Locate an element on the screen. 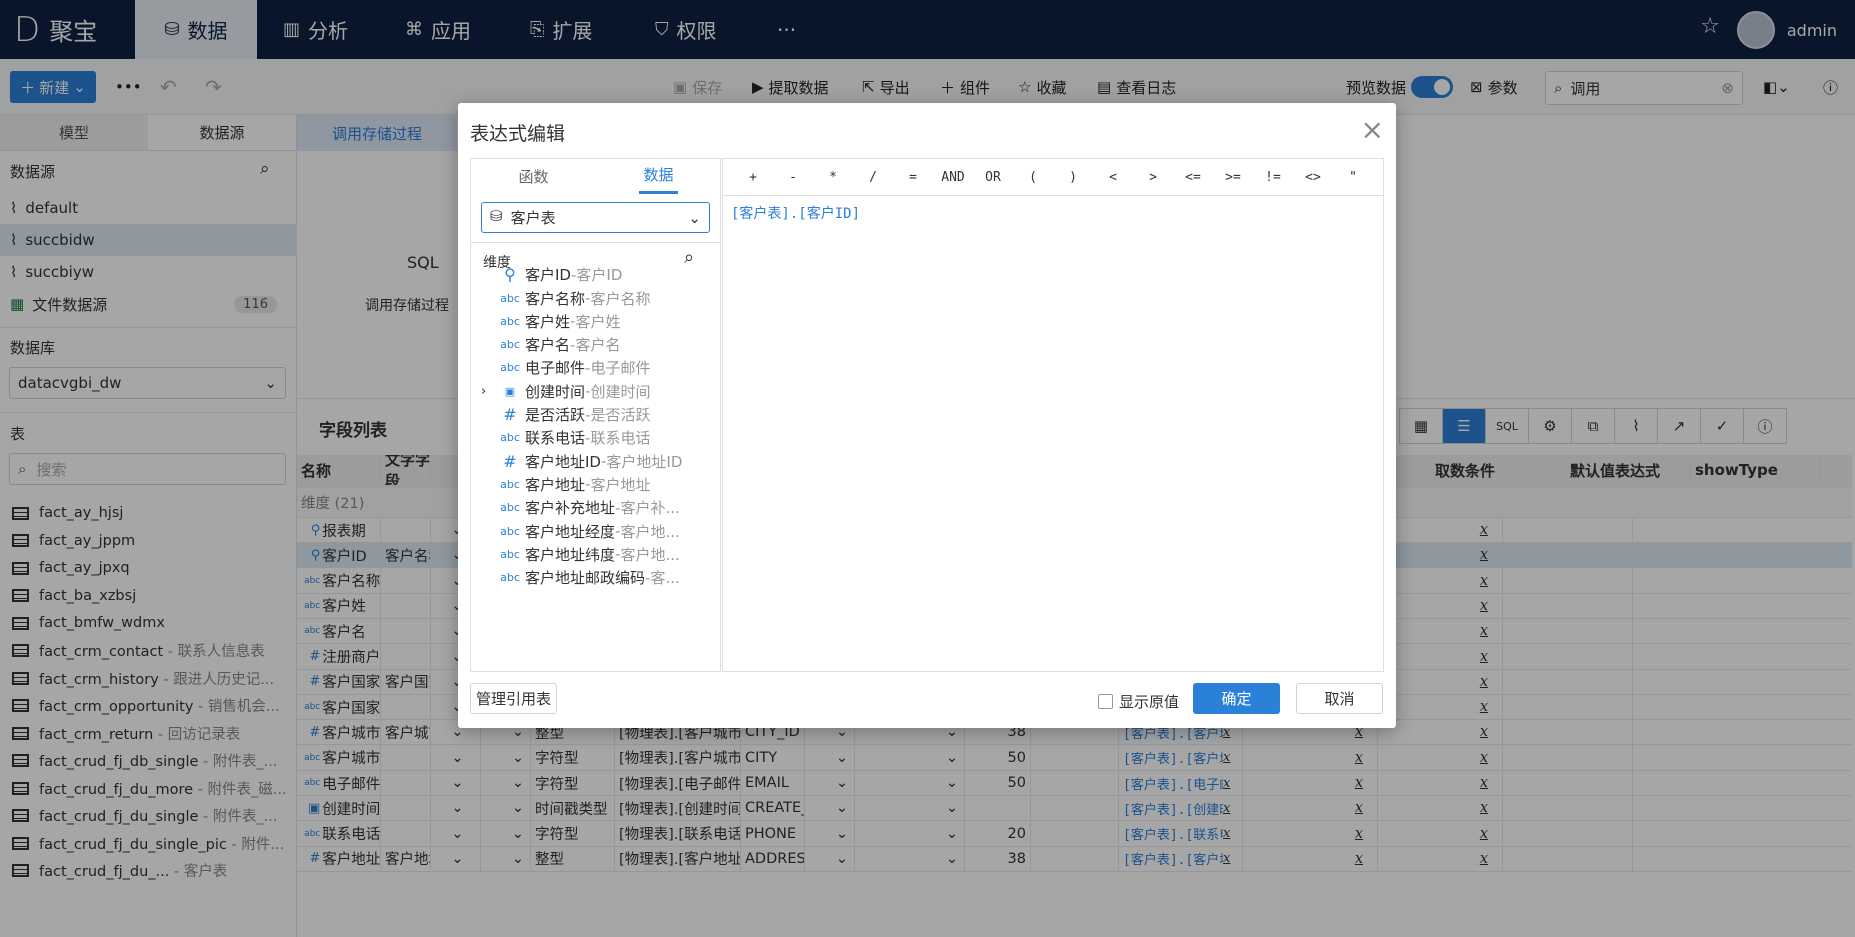 The height and width of the screenshot is (937, 1855). field-type-icon: ▣ is located at coordinates (510, 391).